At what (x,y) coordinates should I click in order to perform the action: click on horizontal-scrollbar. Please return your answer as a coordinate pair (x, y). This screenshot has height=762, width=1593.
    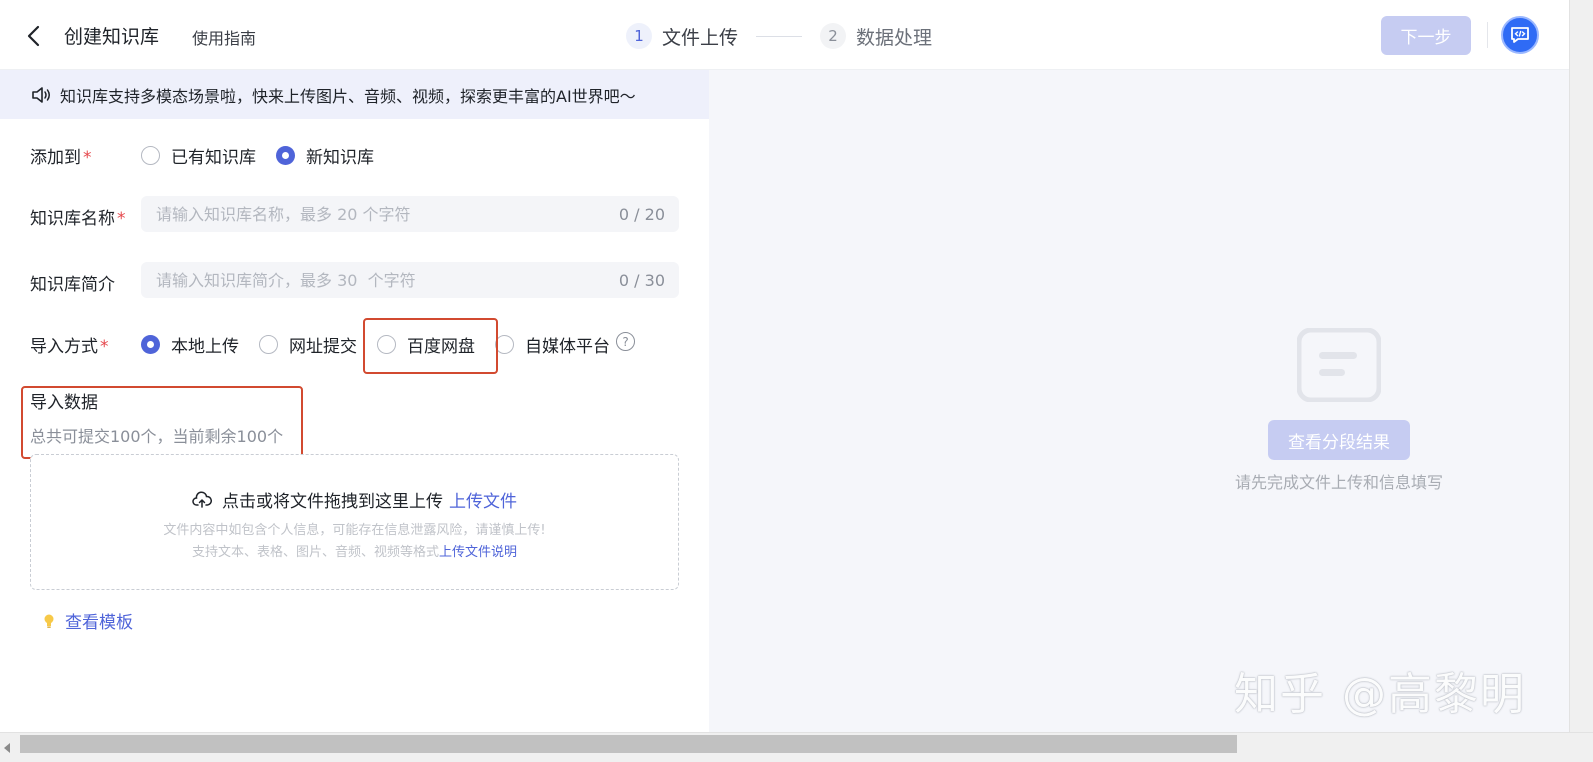
    Looking at the image, I should click on (796, 747).